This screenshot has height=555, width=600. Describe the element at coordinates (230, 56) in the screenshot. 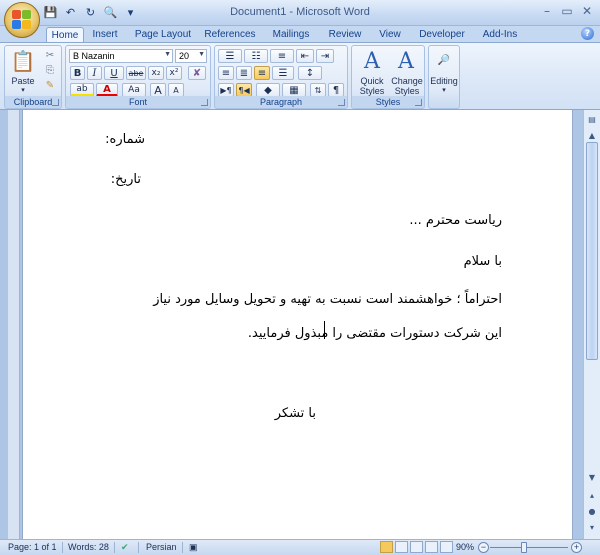

I see `bullets-icon: ☰` at that location.